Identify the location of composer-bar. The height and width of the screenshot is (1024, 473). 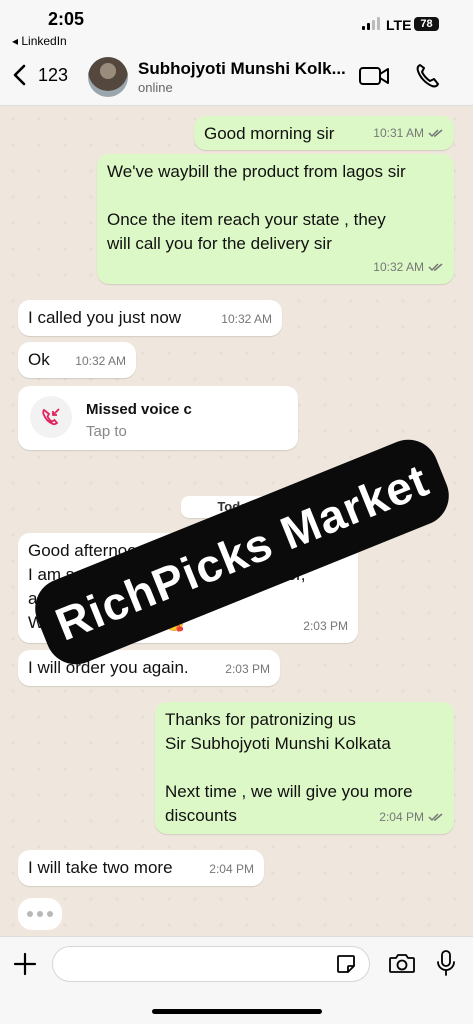
(236, 980).